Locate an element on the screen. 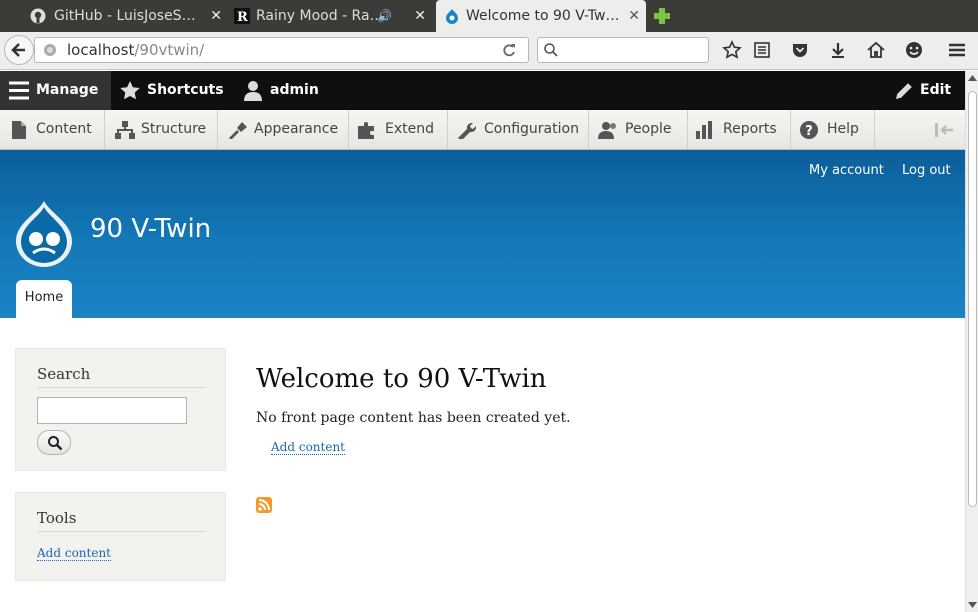 The width and height of the screenshot is (978, 612). toolbar-edit: Edit is located at coordinates (925, 90).